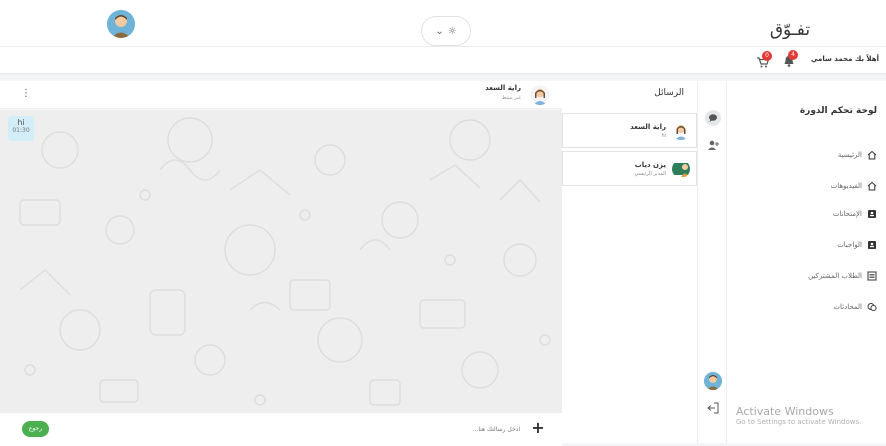 This screenshot has width=886, height=446. Describe the element at coordinates (849, 155) in the screenshot. I see `sidebar-item-label: الرئيسية` at that location.